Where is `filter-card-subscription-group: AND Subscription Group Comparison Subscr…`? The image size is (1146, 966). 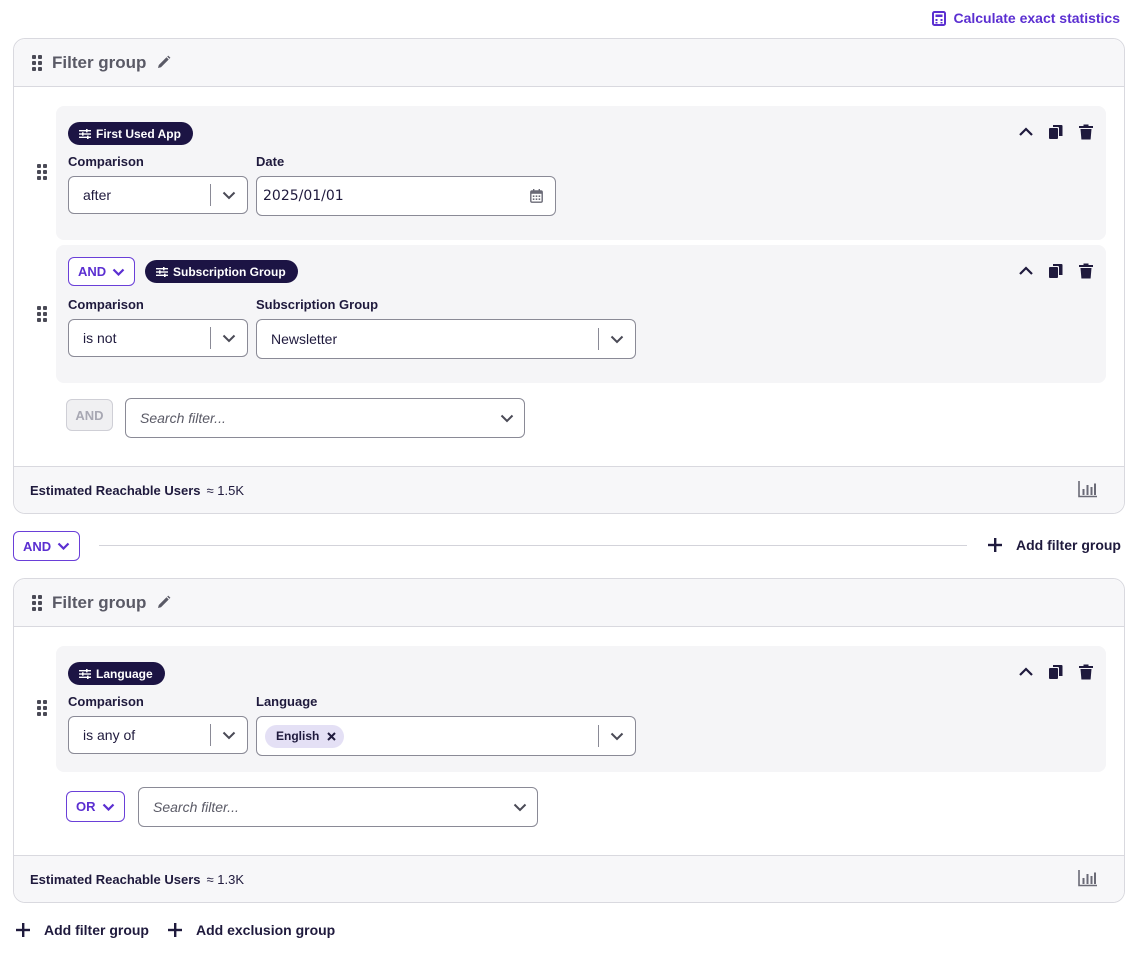 filter-card-subscription-group: AND Subscription Group Comparison Subscr… is located at coordinates (581, 314).